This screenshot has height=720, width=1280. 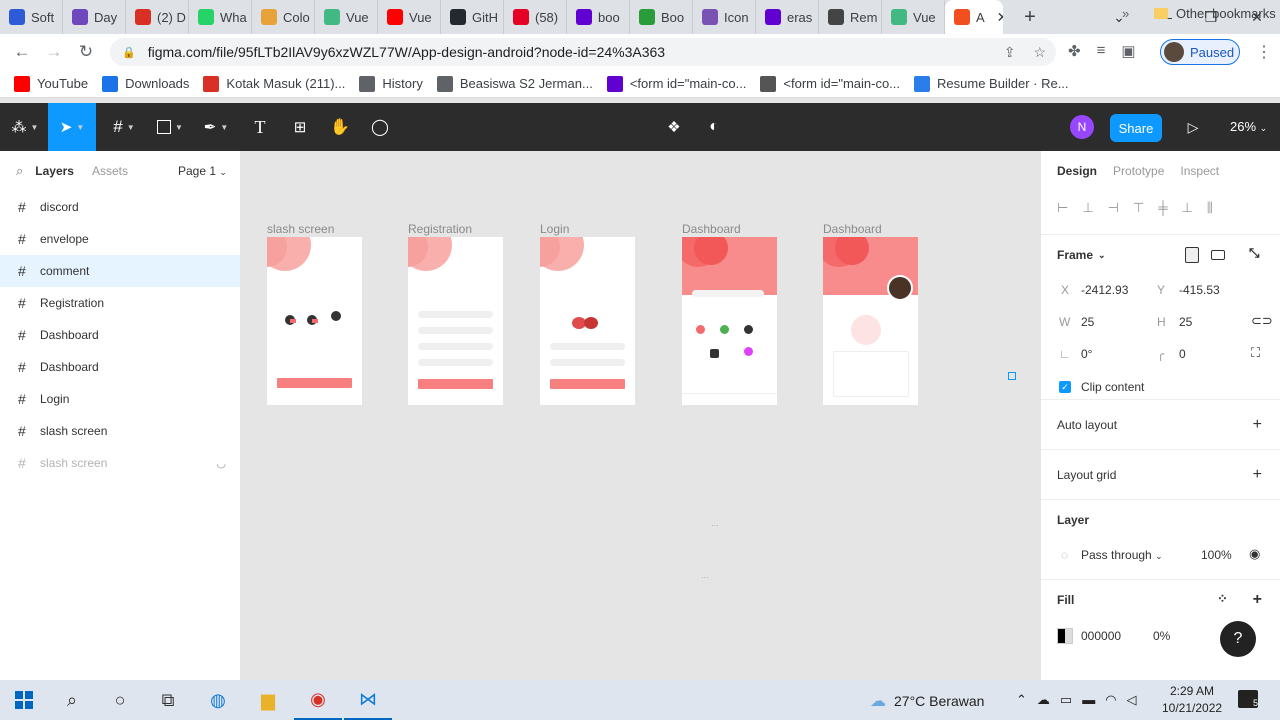 I want to click on browser-tab: Day, so click(x=94, y=17).